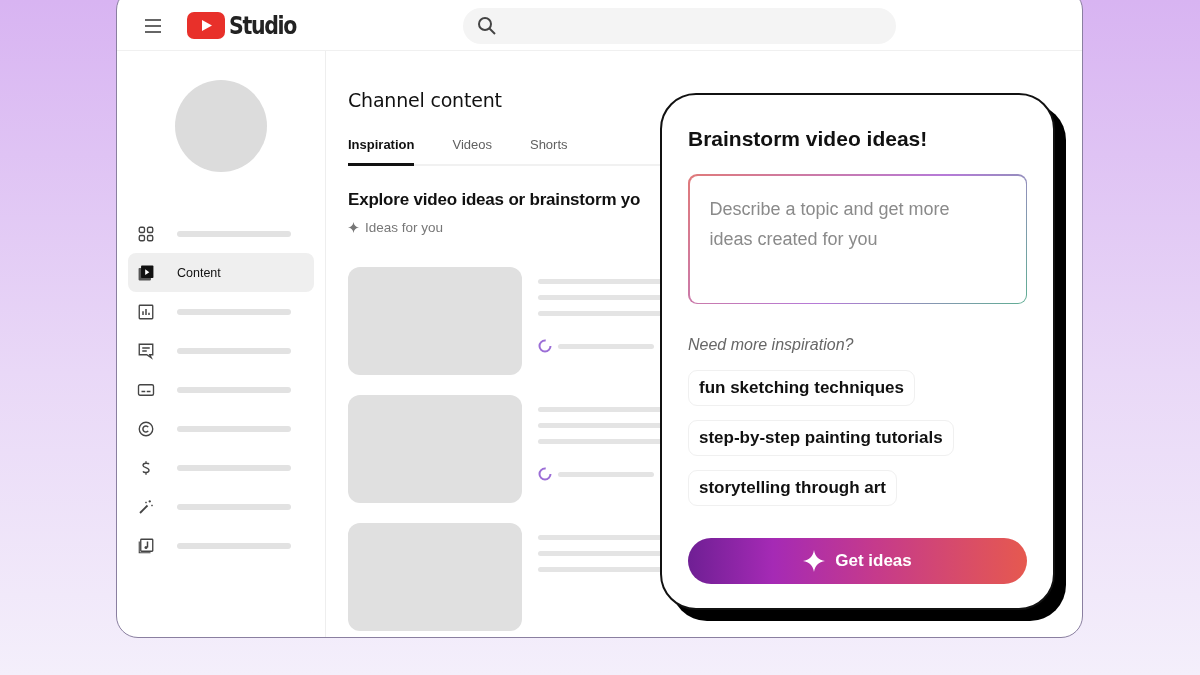  I want to click on copyright-icon, so click(146, 428).